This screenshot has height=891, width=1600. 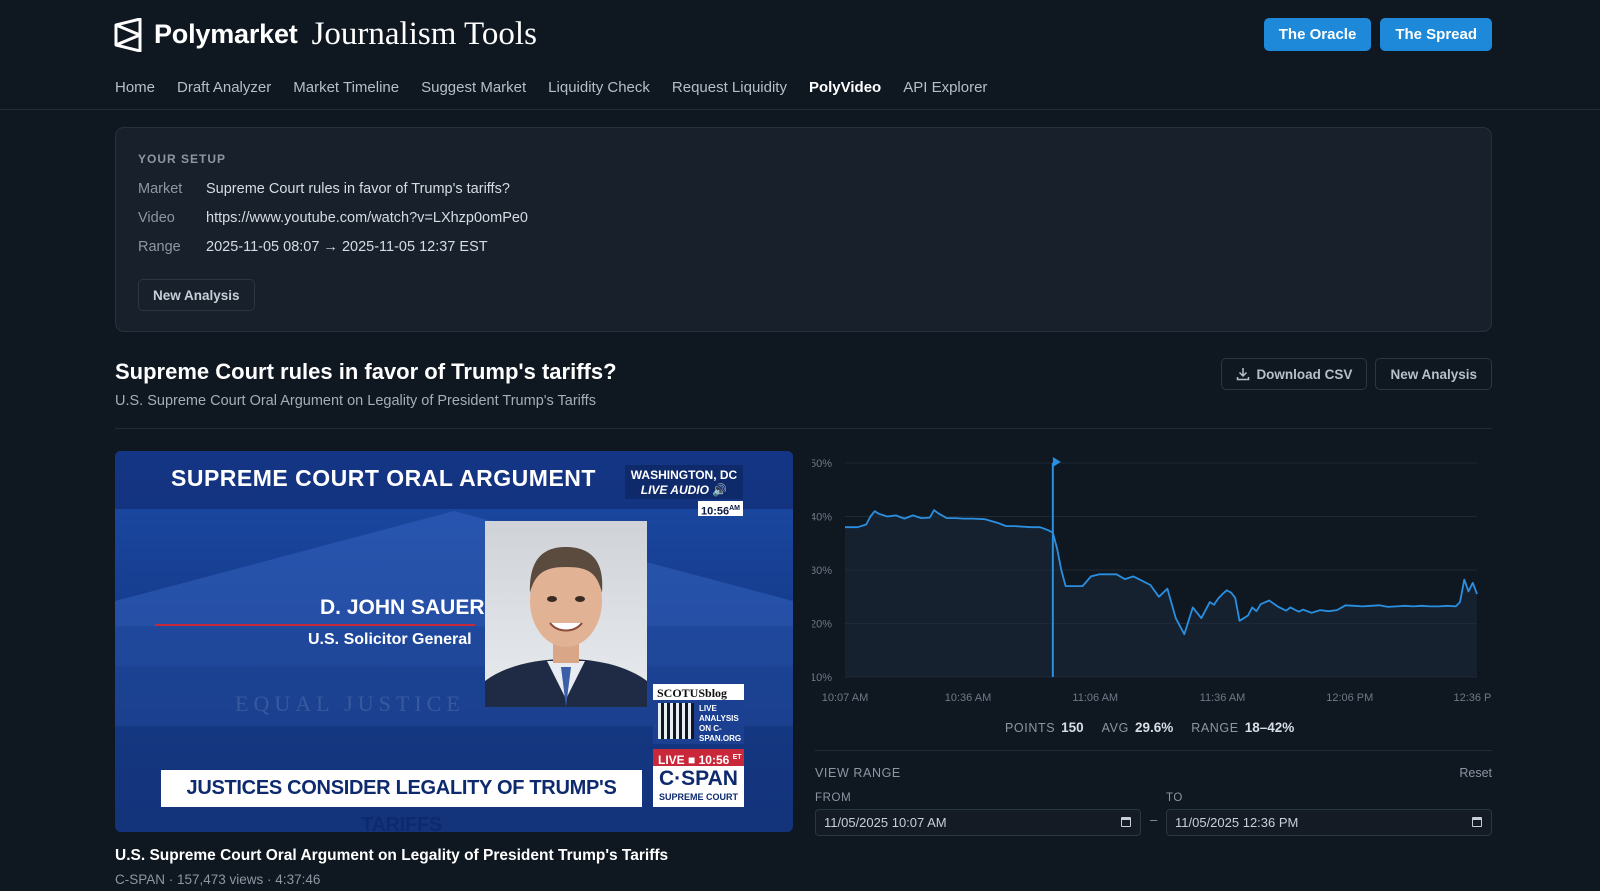 I want to click on speaker-photo, so click(x=566, y=614).